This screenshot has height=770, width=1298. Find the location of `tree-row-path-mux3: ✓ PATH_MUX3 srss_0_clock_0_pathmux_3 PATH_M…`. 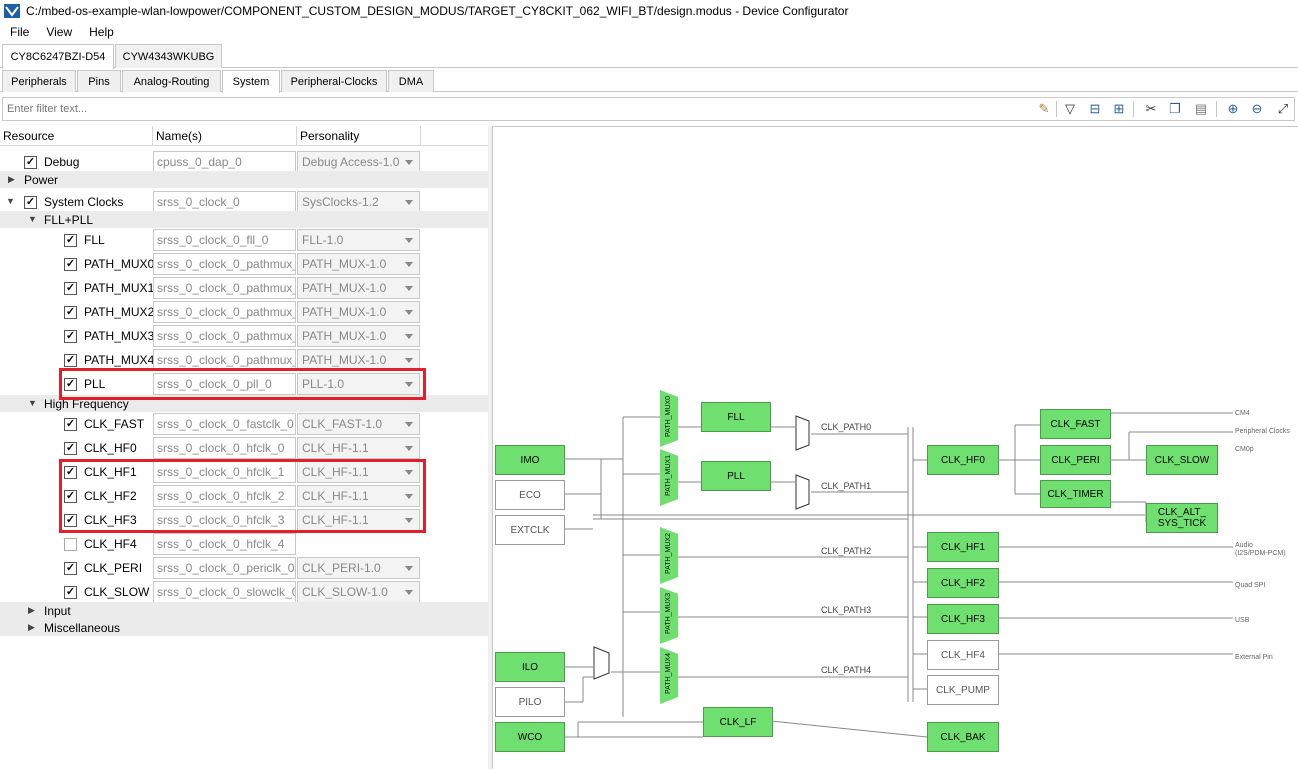

tree-row-path-mux3: ✓ PATH_MUX3 srss_0_clock_0_pathmux_3 PATH_M… is located at coordinates (244, 336).